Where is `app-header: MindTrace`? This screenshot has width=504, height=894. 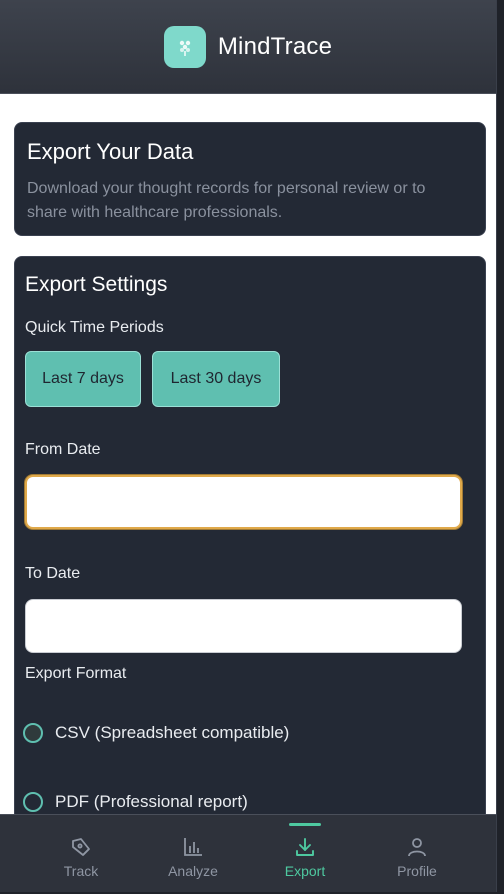 app-header: MindTrace is located at coordinates (248, 47).